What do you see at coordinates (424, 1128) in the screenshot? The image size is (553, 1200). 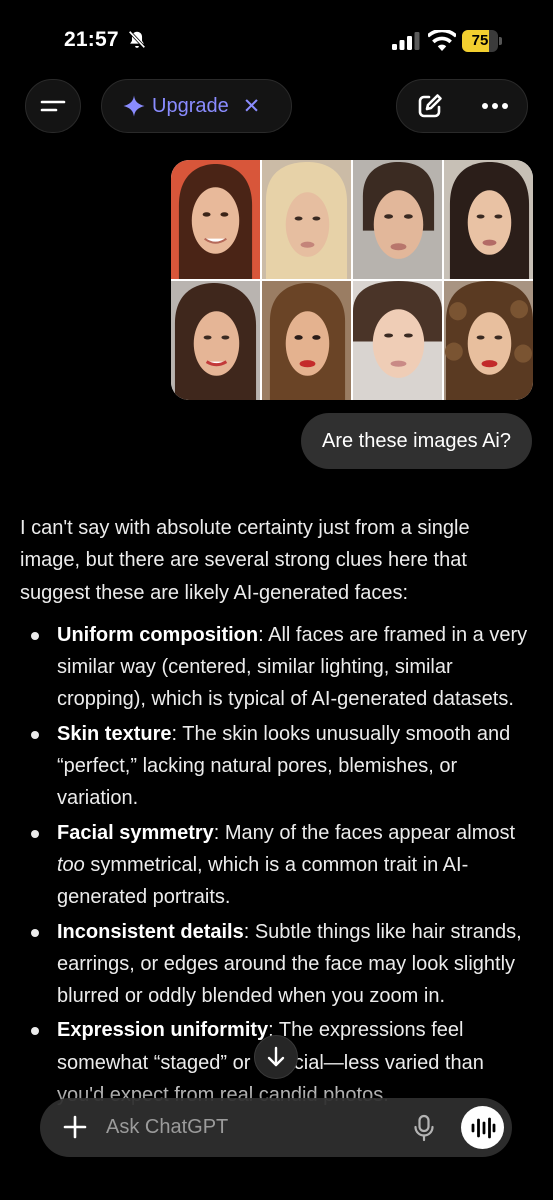 I see `mic-icon` at bounding box center [424, 1128].